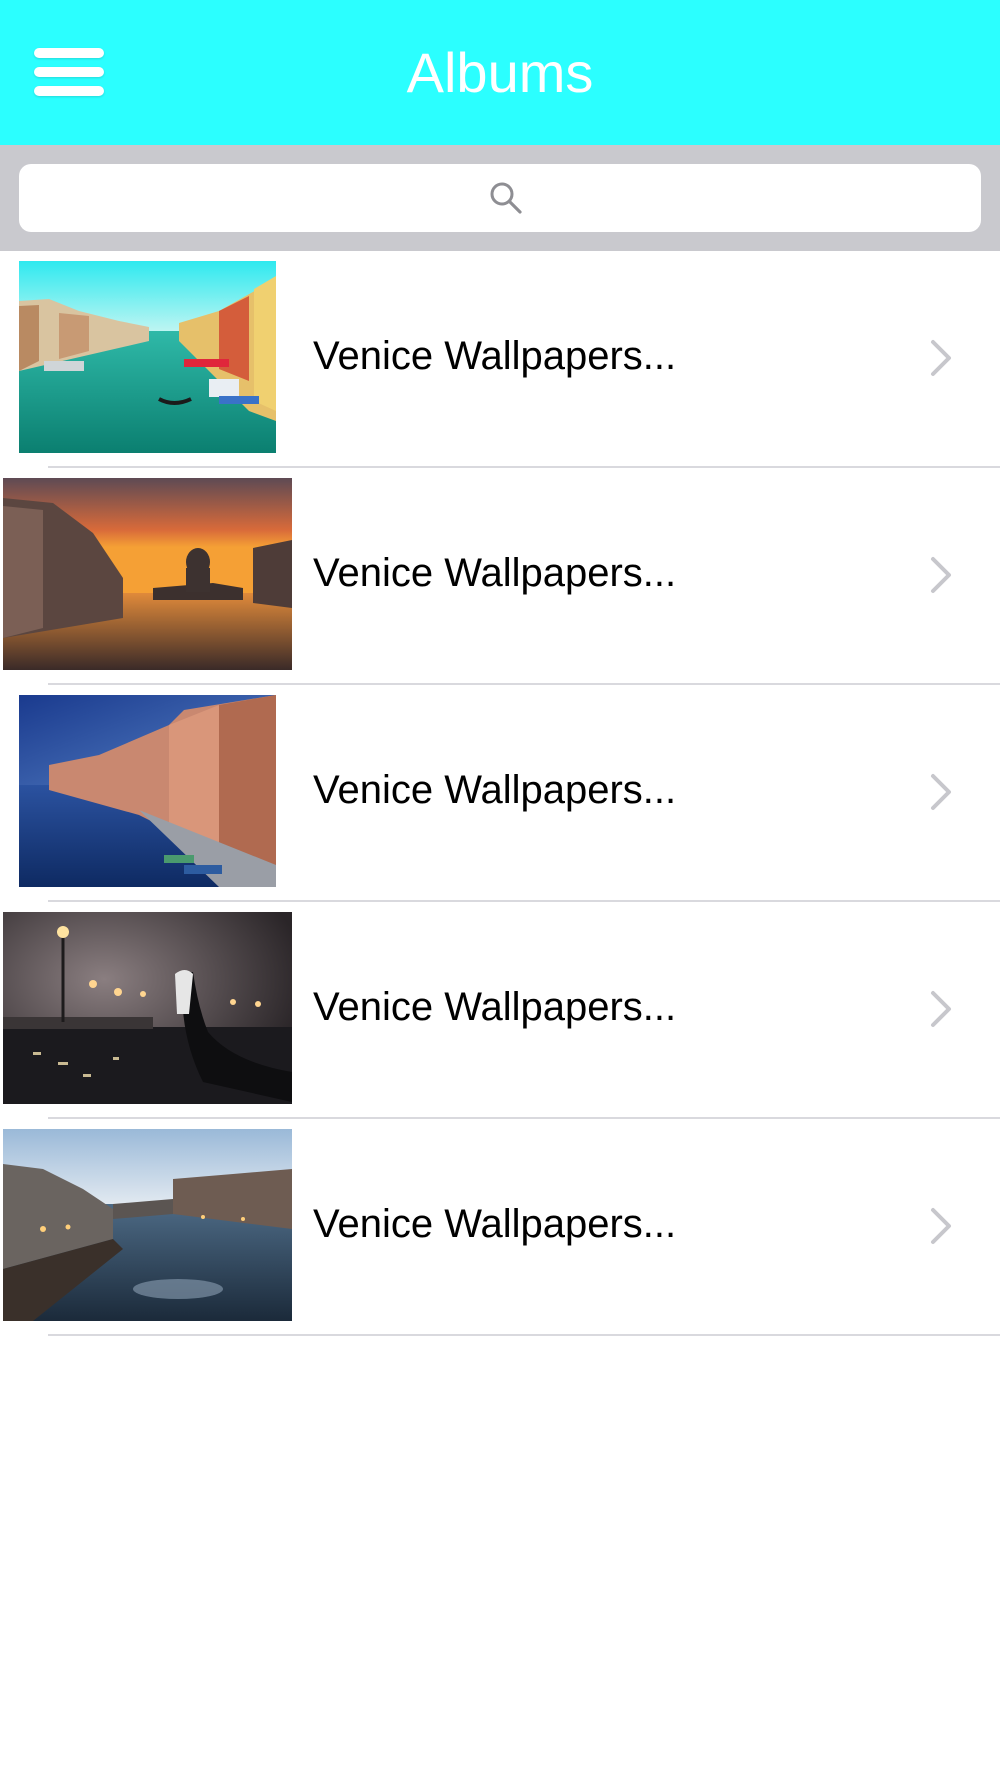 The height and width of the screenshot is (1778, 1000). I want to click on navigation-bar: Albums, so click(500, 72).